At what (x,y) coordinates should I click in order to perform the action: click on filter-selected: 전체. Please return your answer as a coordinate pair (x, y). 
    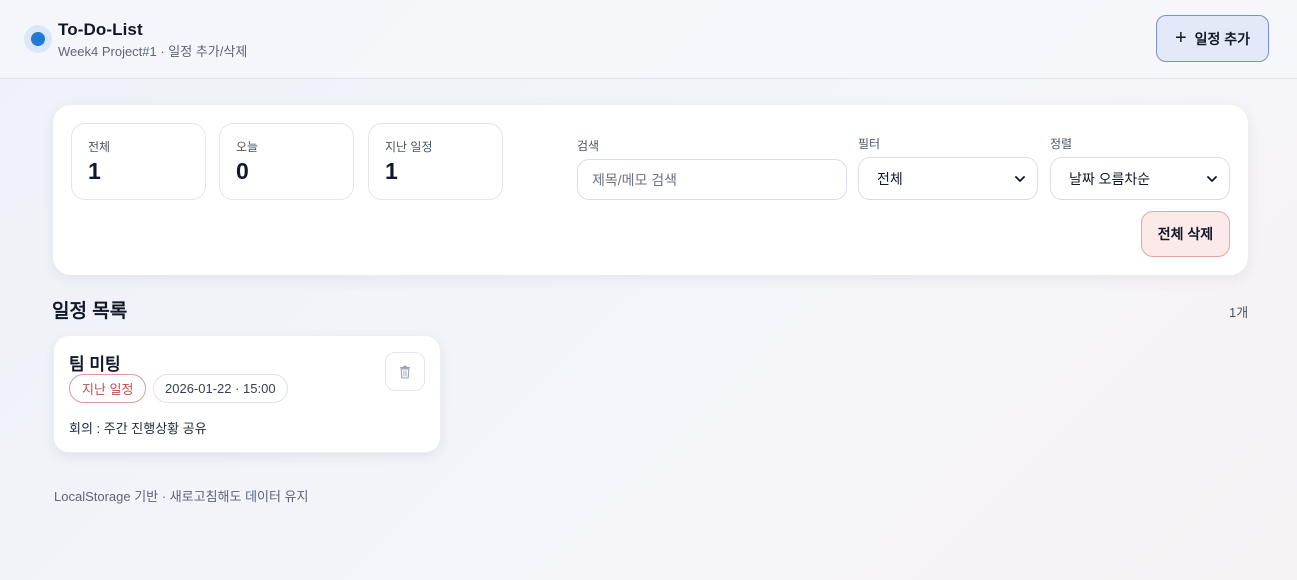
    Looking at the image, I should click on (890, 178).